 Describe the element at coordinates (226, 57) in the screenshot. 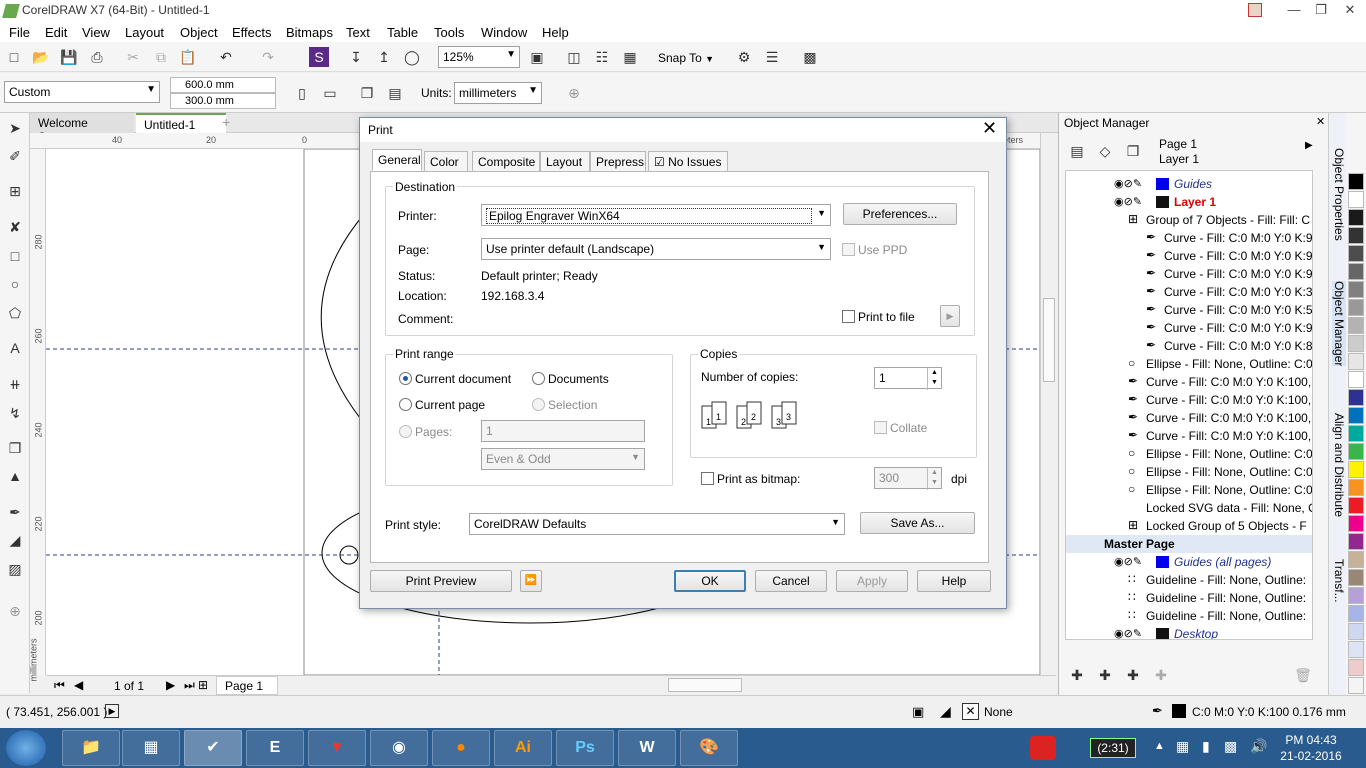

I see `undo-icon: ↶` at that location.